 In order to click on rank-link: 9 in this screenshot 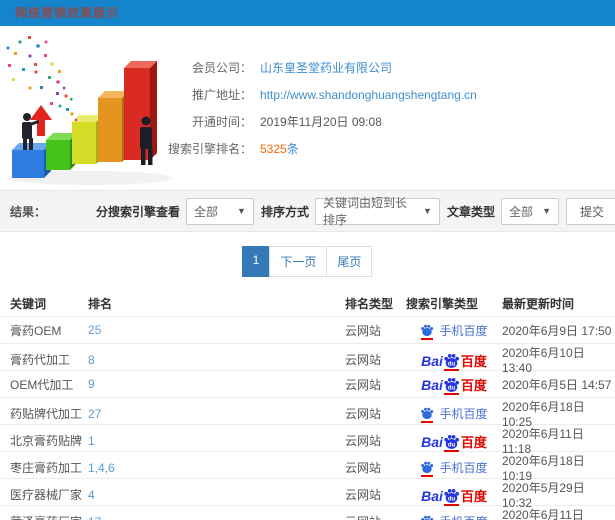, I will do `click(216, 384)`.